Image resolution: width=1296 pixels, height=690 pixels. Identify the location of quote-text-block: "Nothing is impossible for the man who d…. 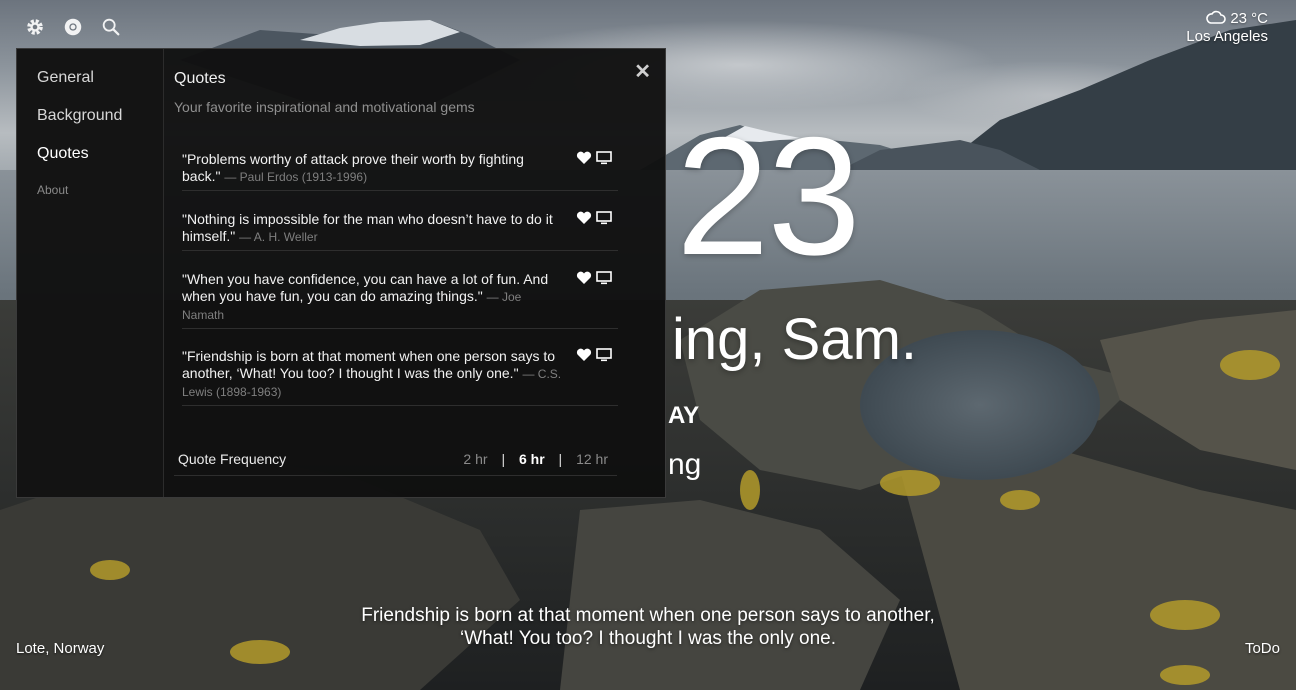
(372, 228).